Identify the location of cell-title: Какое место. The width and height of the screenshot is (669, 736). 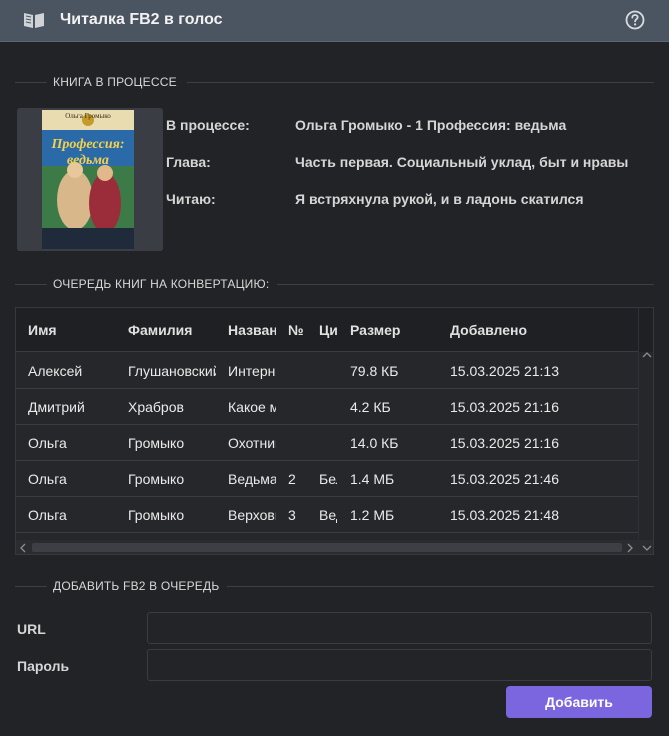
(252, 407).